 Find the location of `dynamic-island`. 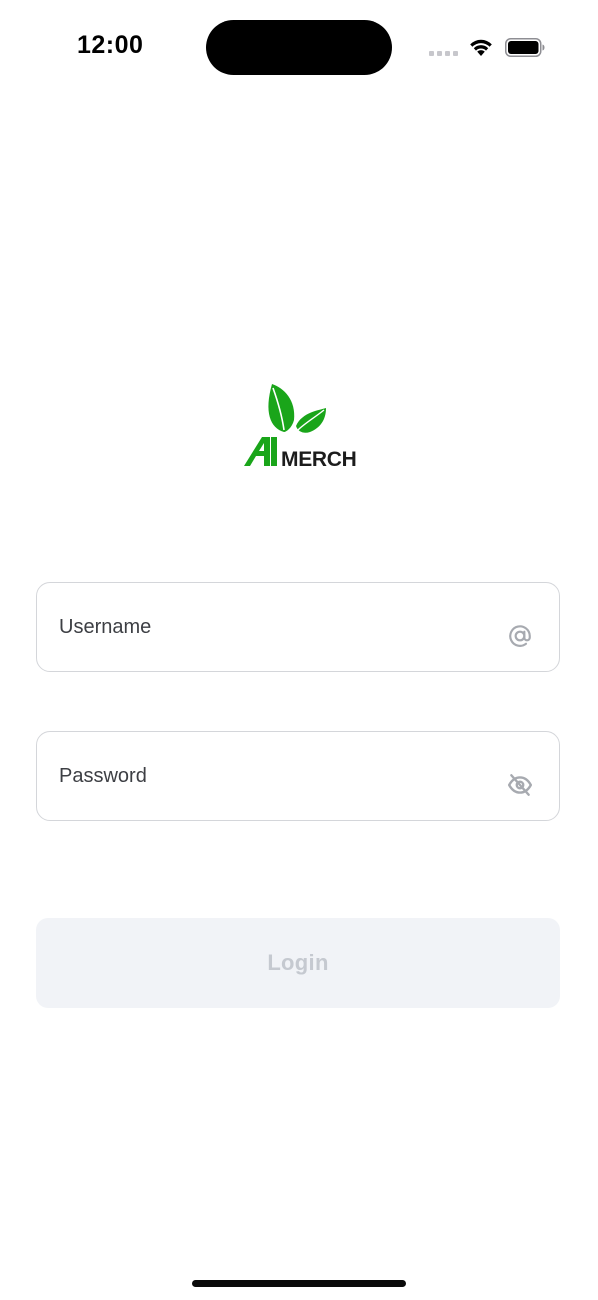

dynamic-island is located at coordinates (299, 47).